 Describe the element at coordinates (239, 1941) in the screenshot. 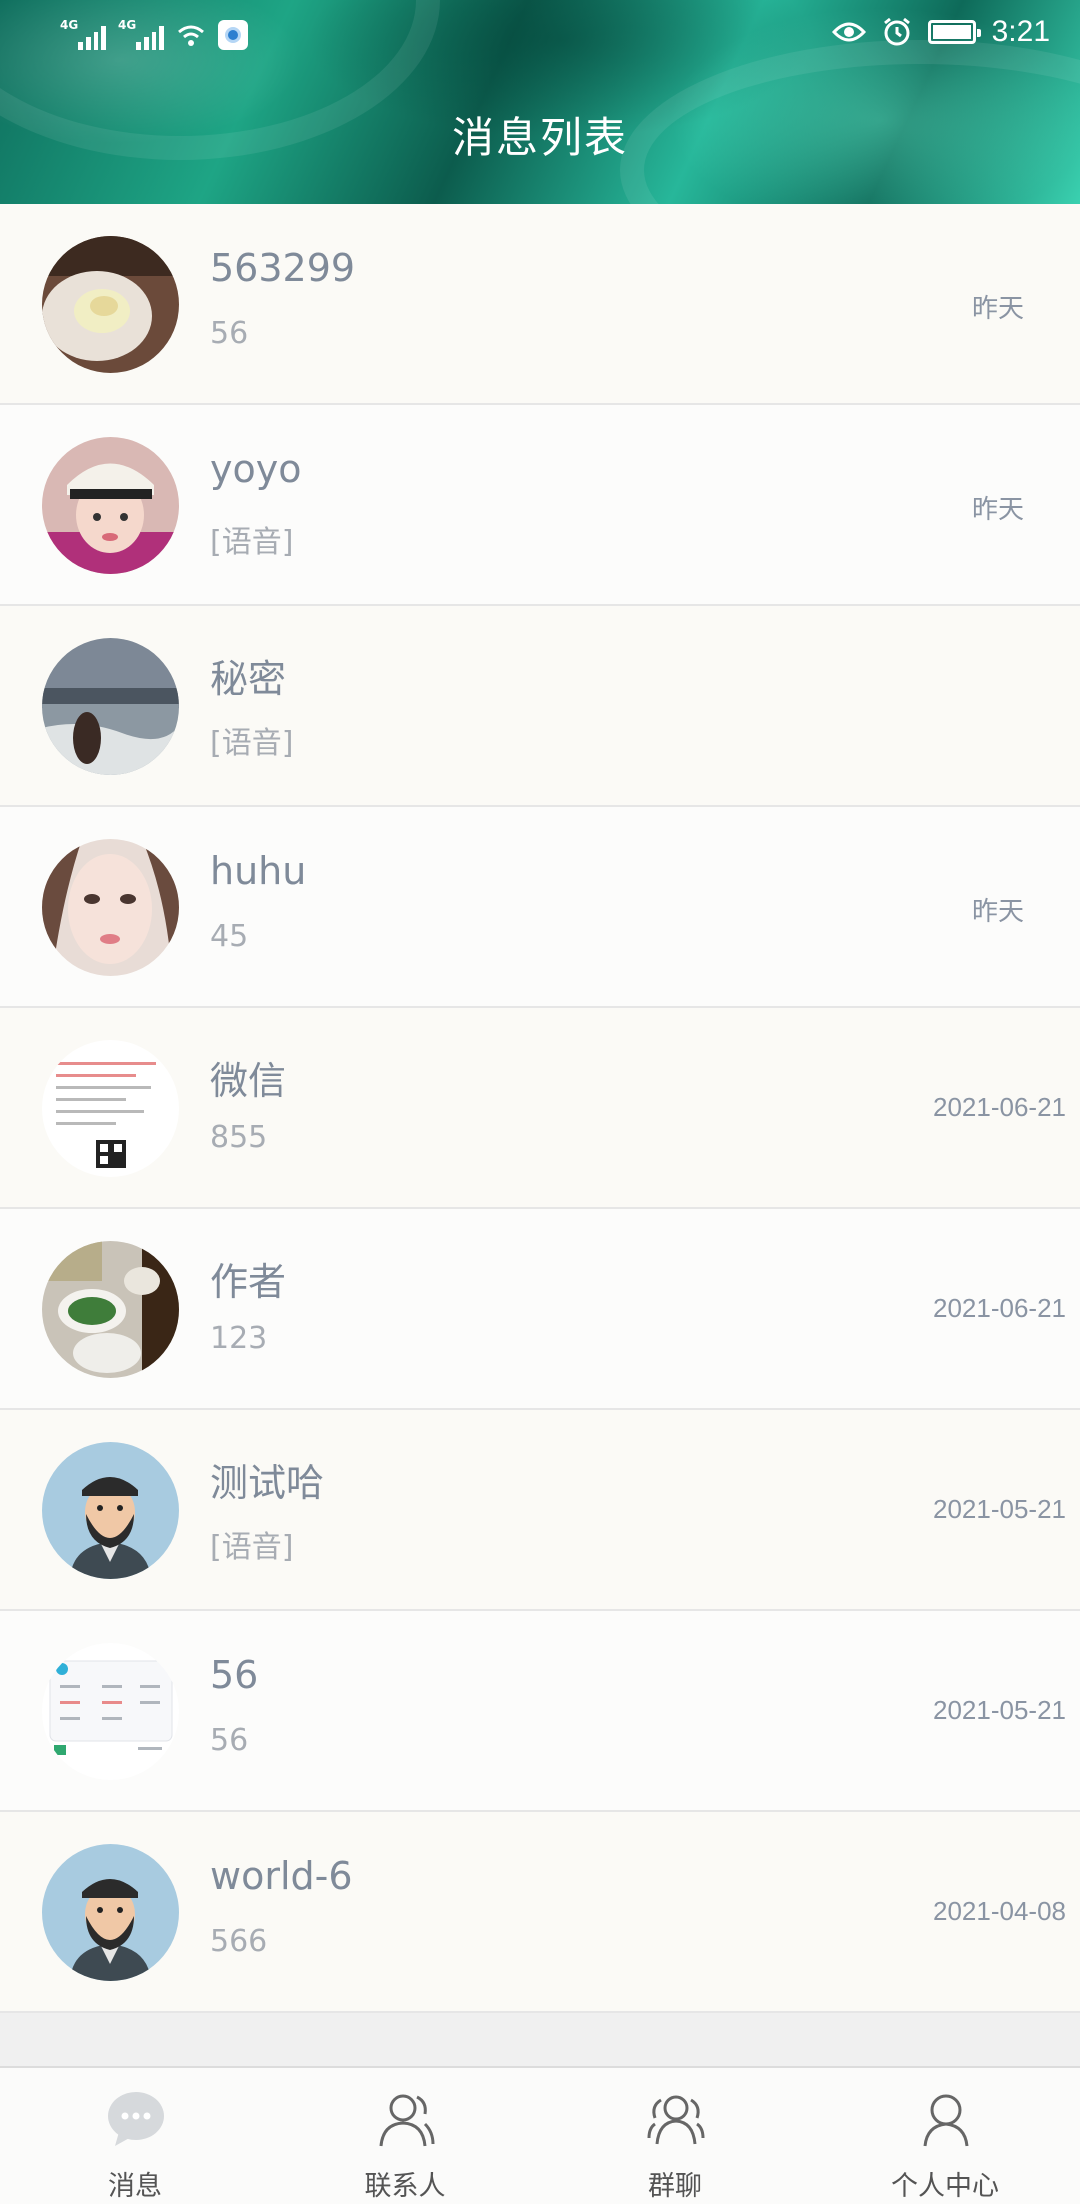

I see `conversation-preview: 566` at that location.